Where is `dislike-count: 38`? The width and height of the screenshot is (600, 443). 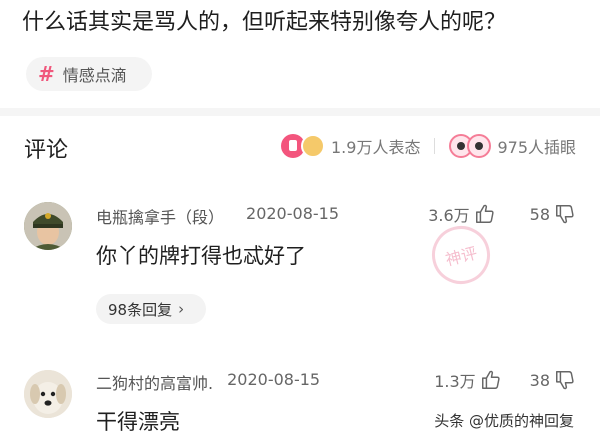 dislike-count: 38 is located at coordinates (539, 380).